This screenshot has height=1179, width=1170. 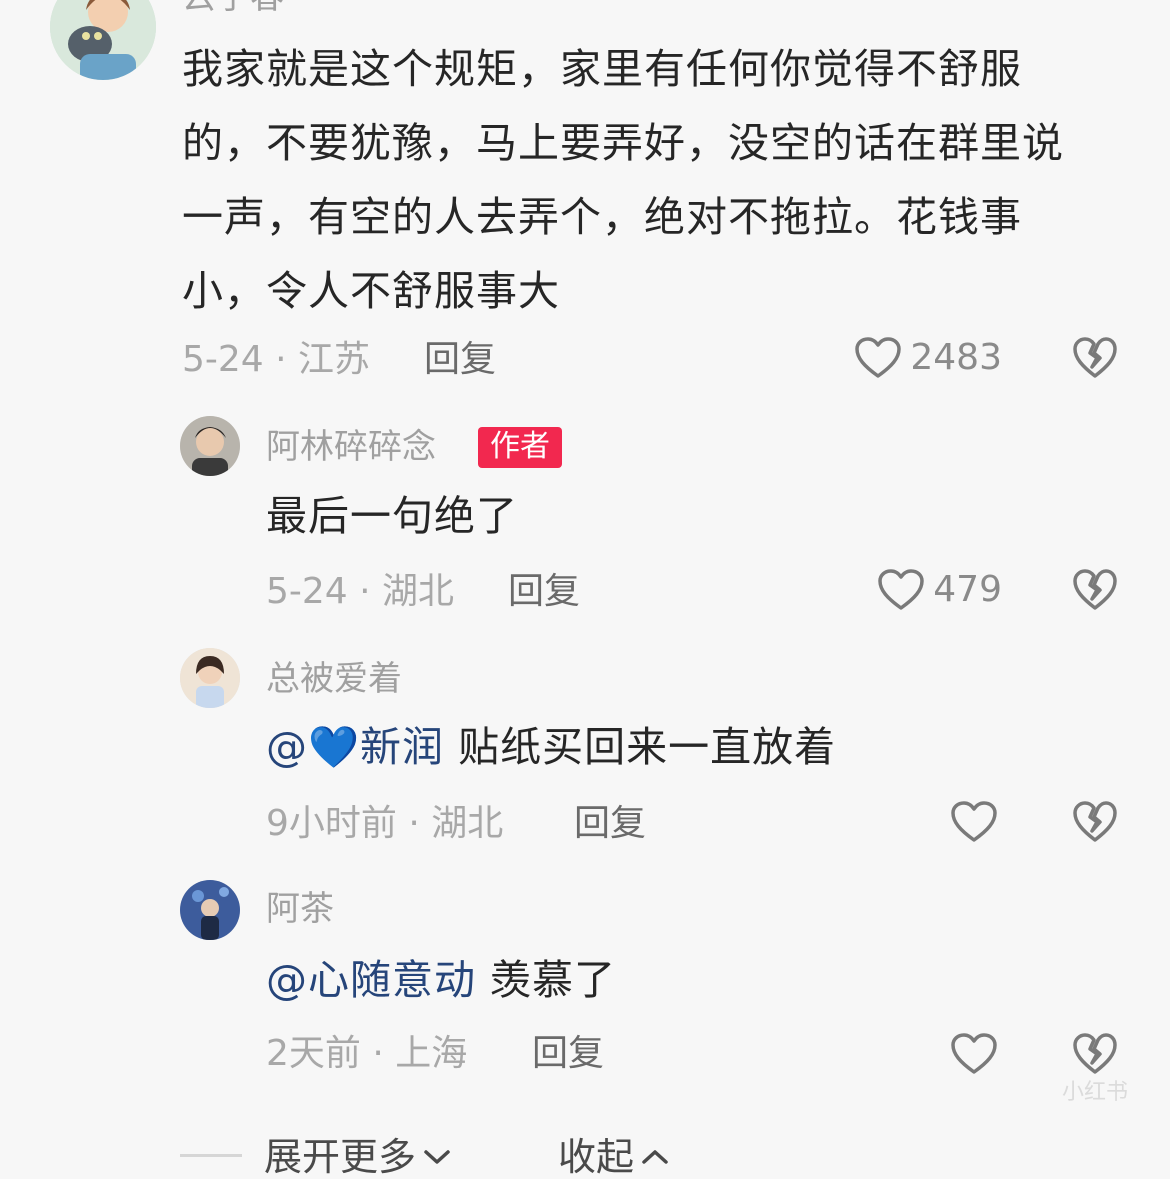 I want to click on expand-more-label: 展开更多, so click(x=340, y=1157).